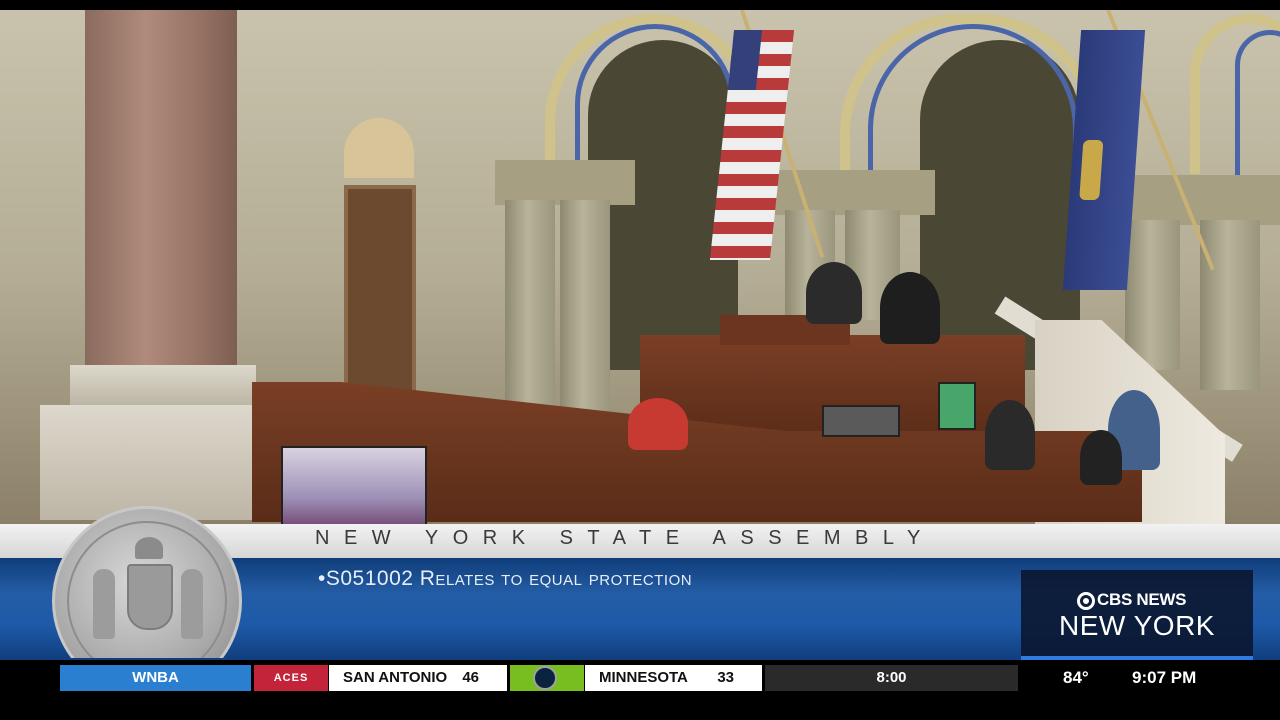 Image resolution: width=1280 pixels, height=720 pixels. What do you see at coordinates (957, 406) in the screenshot?
I see `desk-monitor` at bounding box center [957, 406].